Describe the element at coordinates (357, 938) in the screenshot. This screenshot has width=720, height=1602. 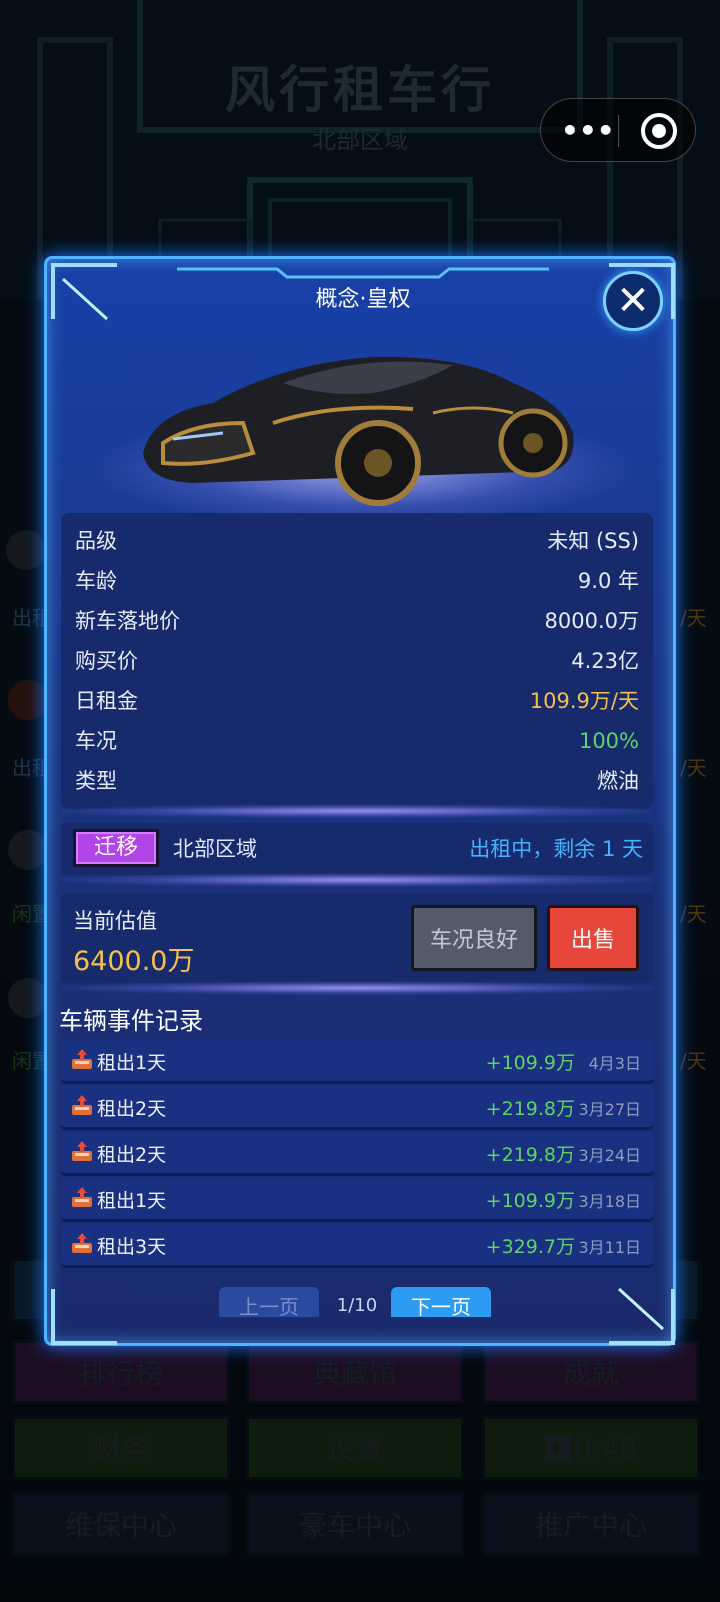
I see `valuation-panel: 当前估值 6400.0万 车况良好 出售` at that location.